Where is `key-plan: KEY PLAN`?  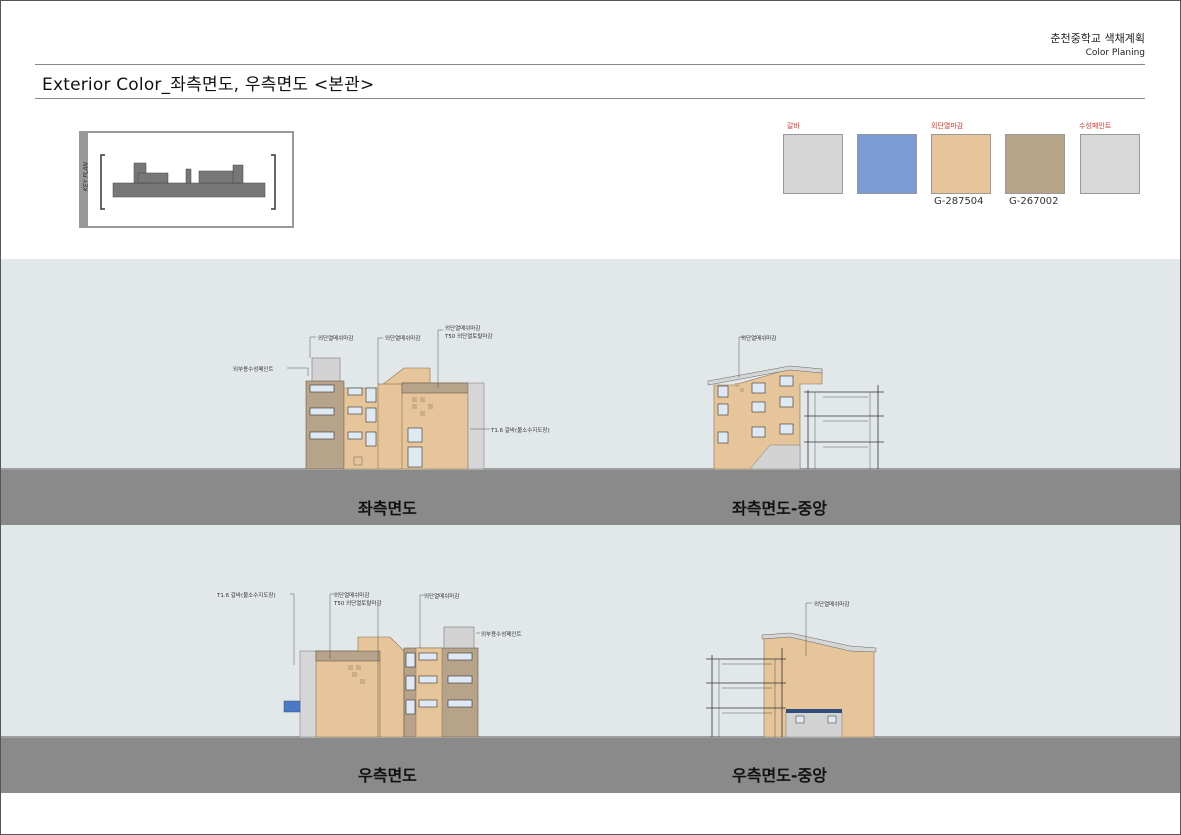
key-plan: KEY PLAN is located at coordinates (186, 179).